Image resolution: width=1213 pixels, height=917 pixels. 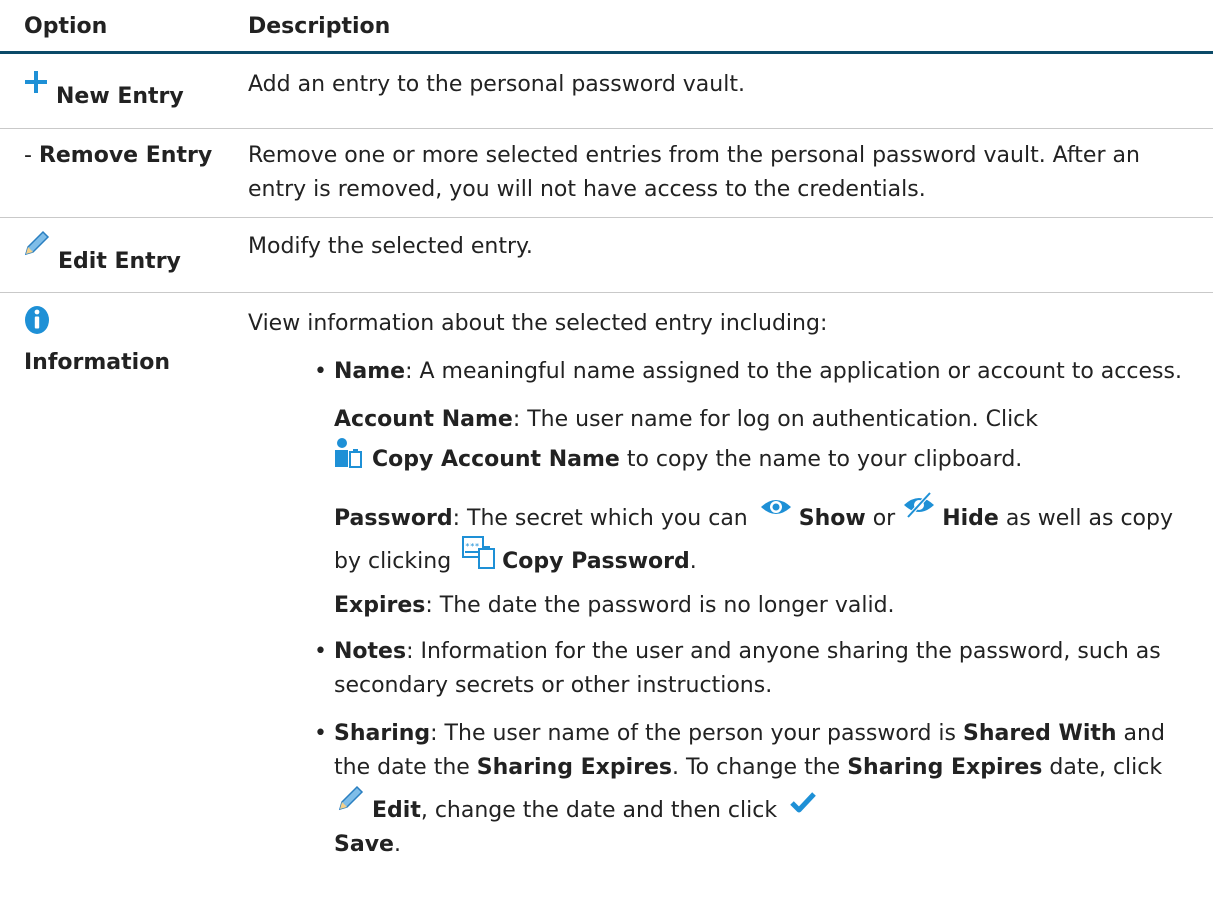 I want to click on plus-icon, so click(x=36, y=82).